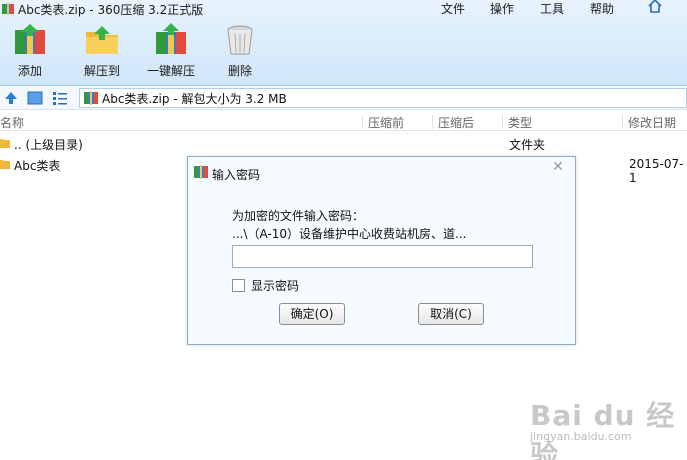  What do you see at coordinates (29, 71) in the screenshot?
I see `add-label: 添加` at bounding box center [29, 71].